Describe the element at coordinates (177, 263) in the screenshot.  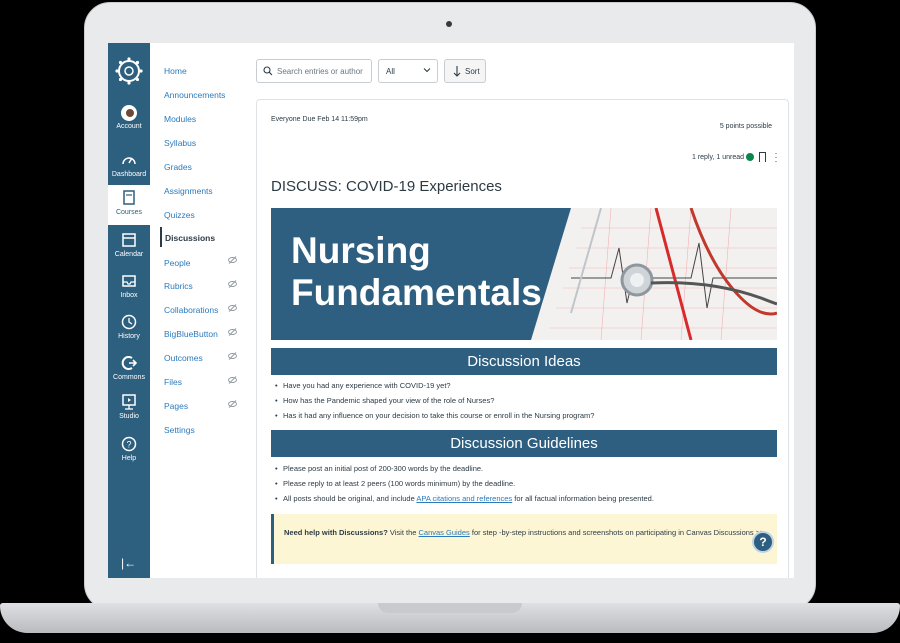
I see `course-nav-people: People` at that location.